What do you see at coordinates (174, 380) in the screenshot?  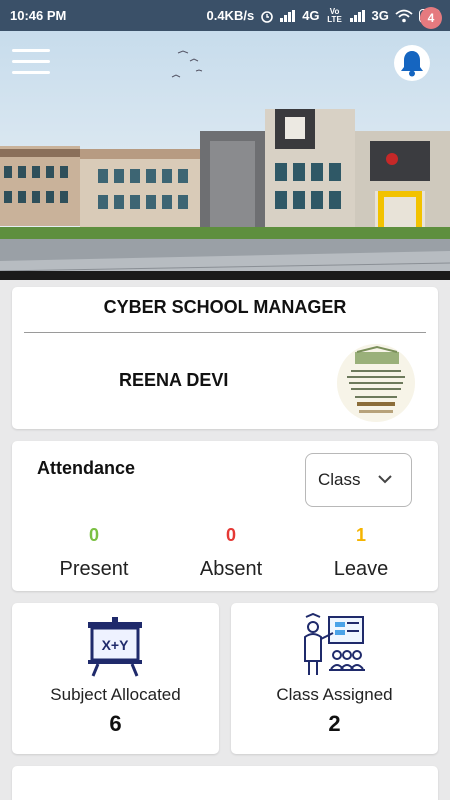 I see `user-name: REENA DEVI` at bounding box center [174, 380].